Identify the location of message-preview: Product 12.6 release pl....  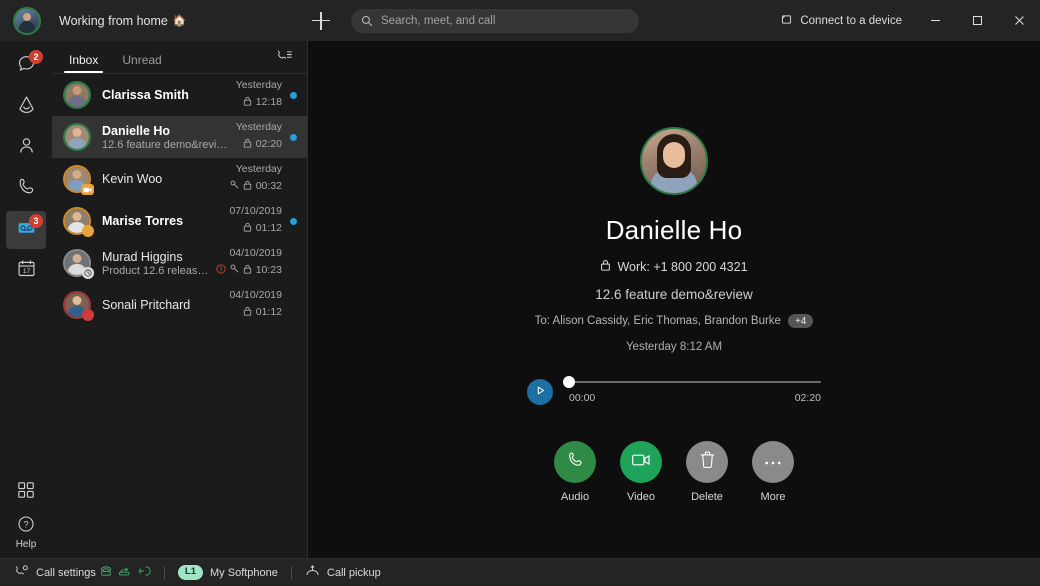
(156, 270).